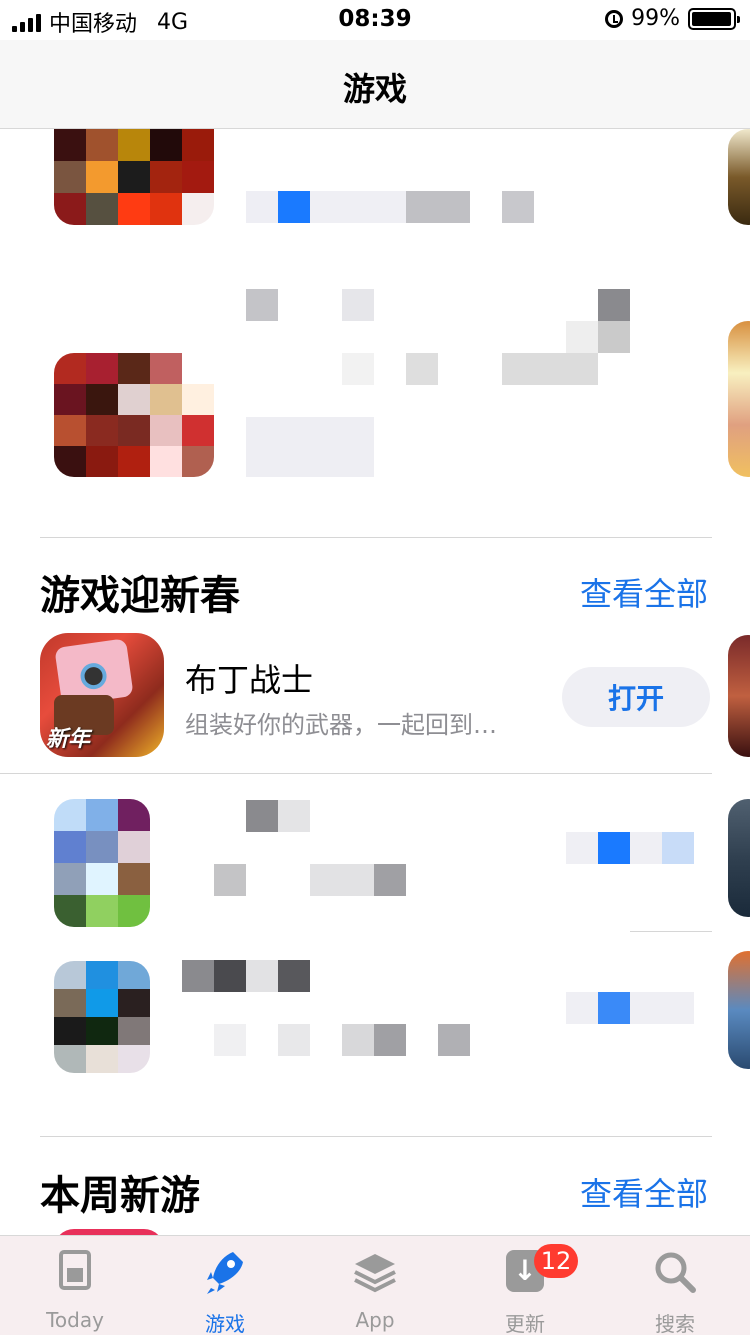 This screenshot has height=1337, width=750. What do you see at coordinates (675, 1272) in the screenshot?
I see `search-icon` at bounding box center [675, 1272].